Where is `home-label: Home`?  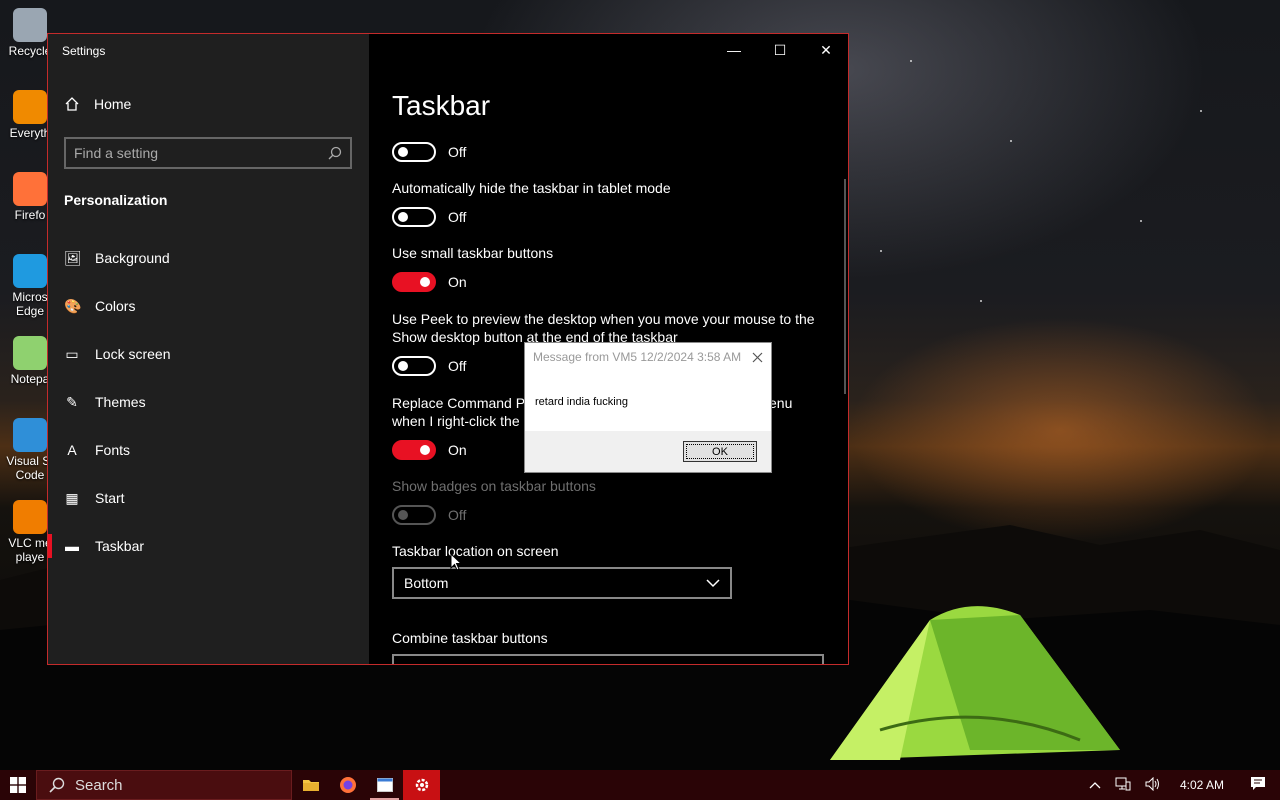 home-label: Home is located at coordinates (113, 104).